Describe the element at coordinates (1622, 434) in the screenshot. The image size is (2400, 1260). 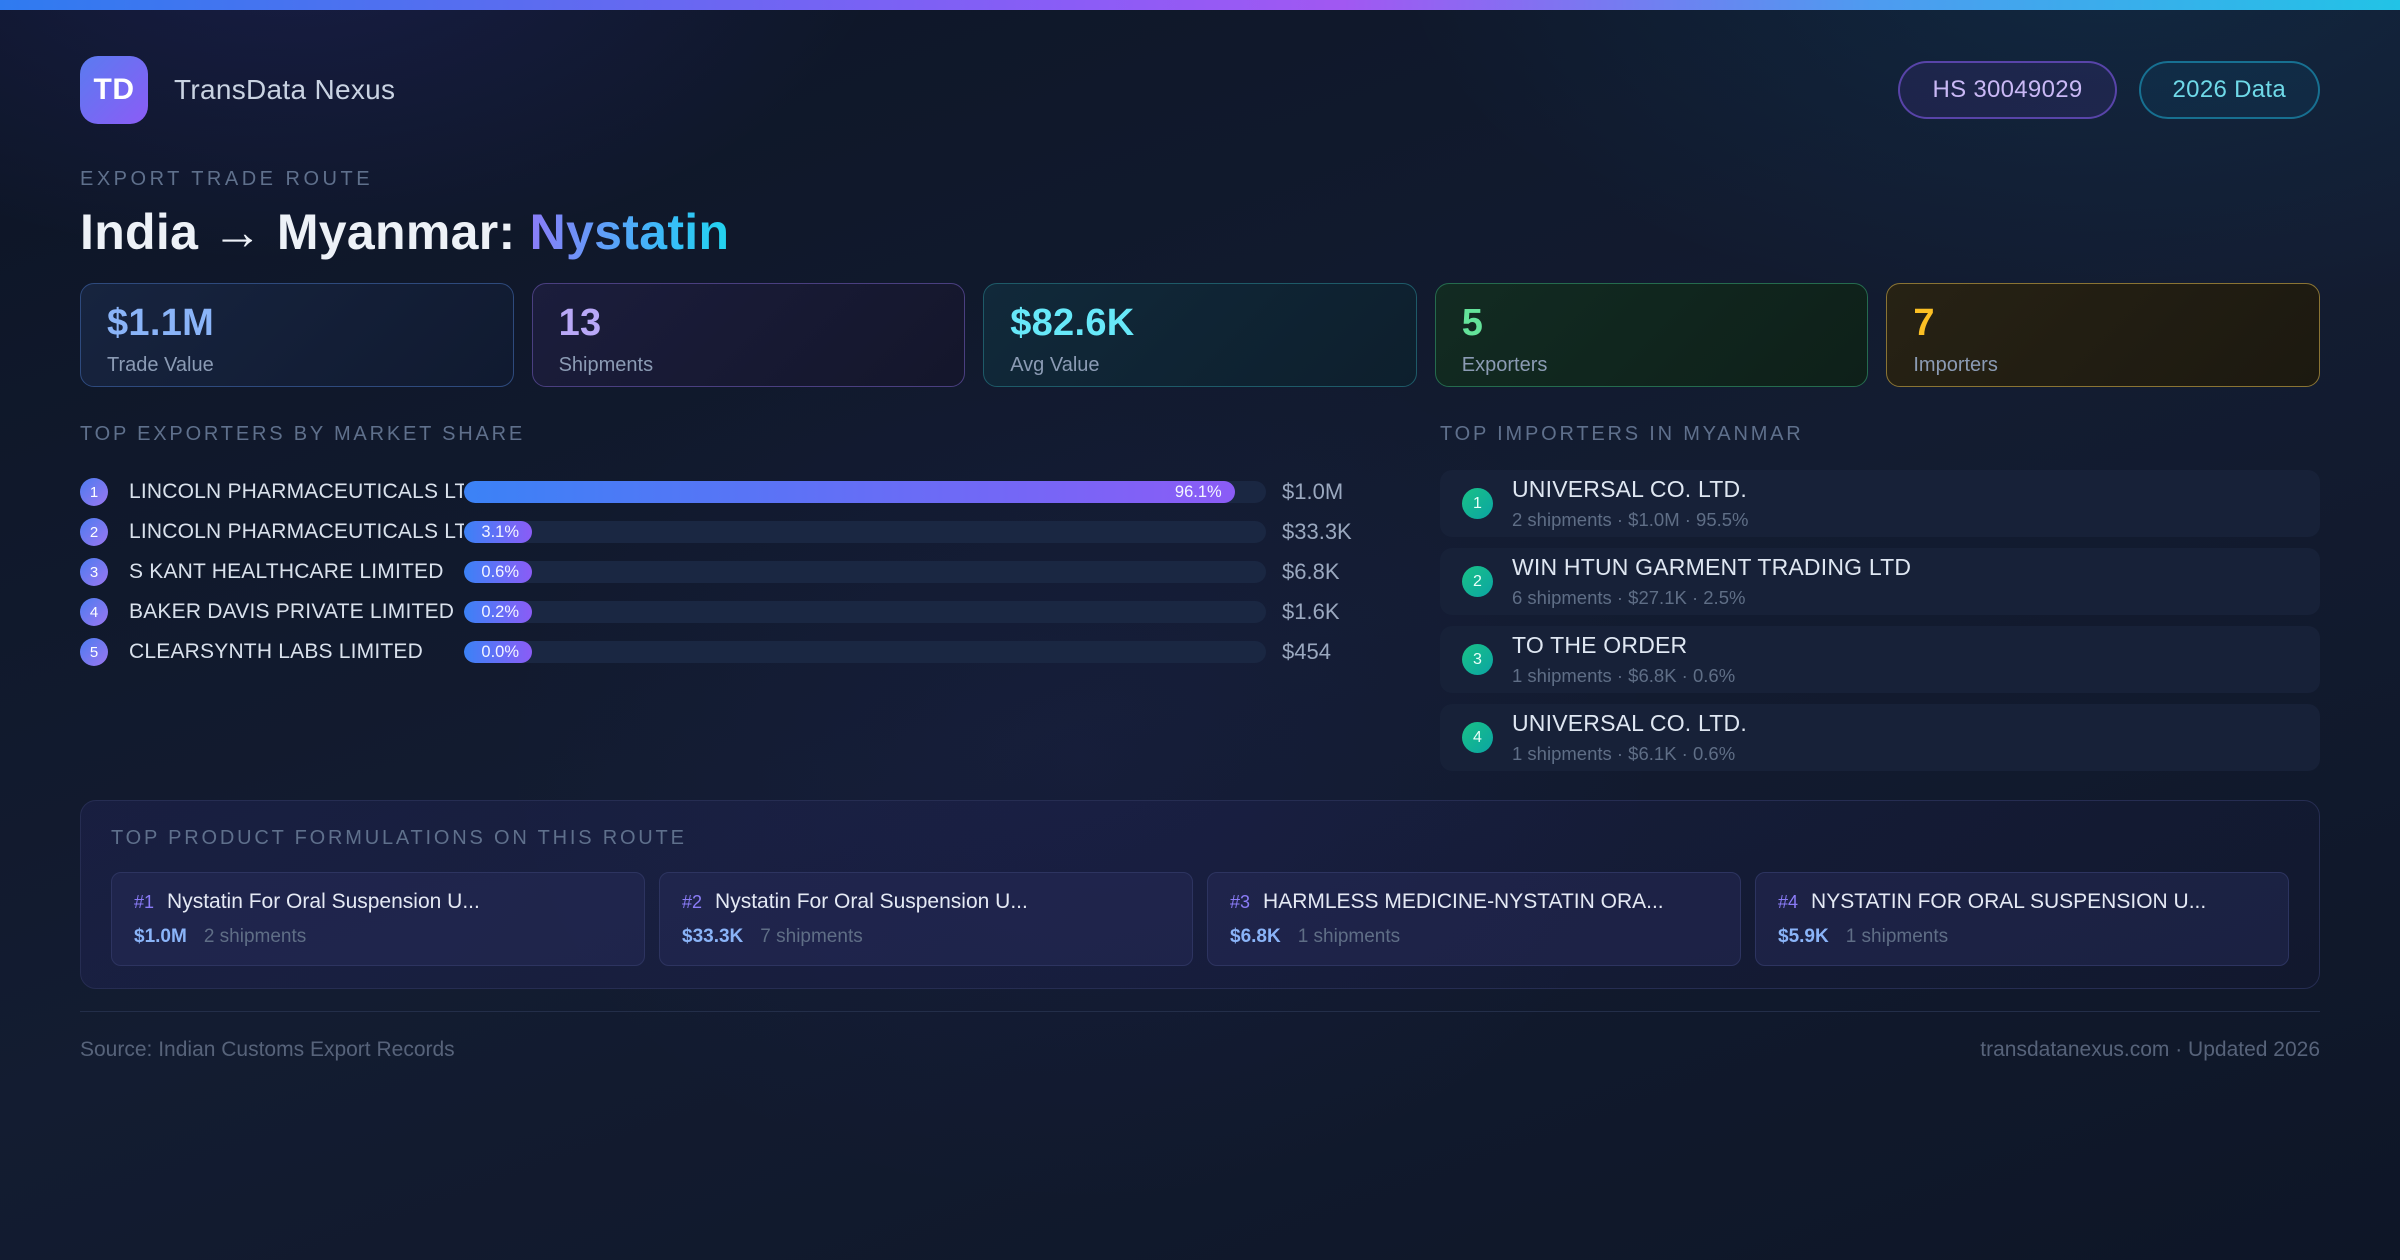
I see `importers-heading: TOP IMPORTERS IN MYANMAR` at that location.